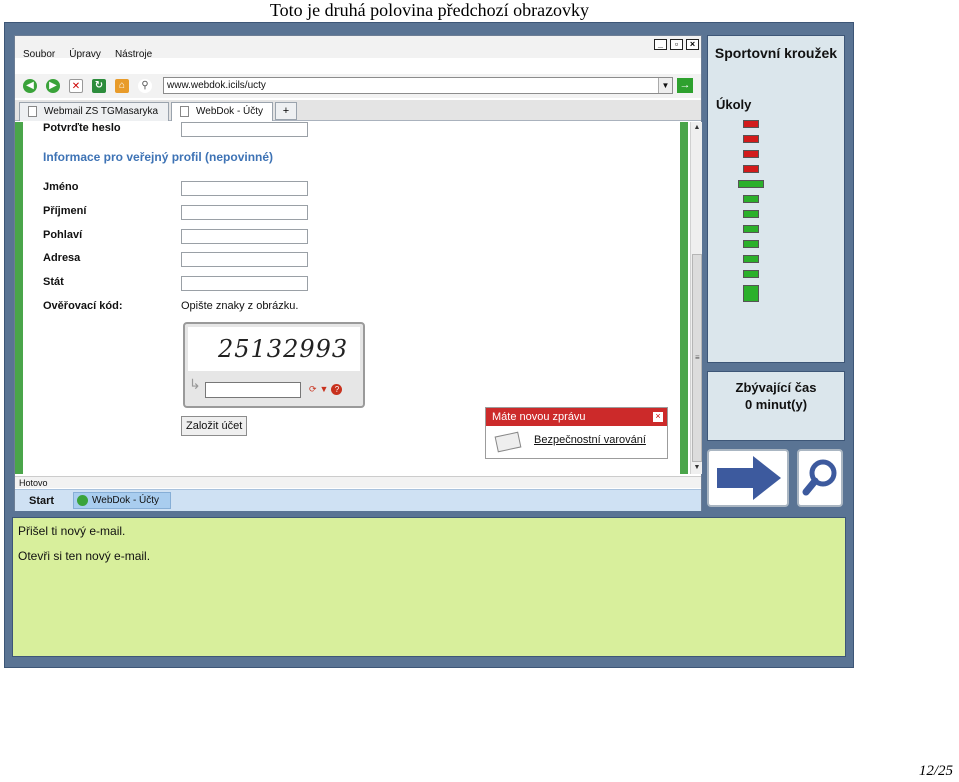 The width and height of the screenshot is (959, 782). What do you see at coordinates (358, 500) in the screenshot?
I see `taskbar: Start WebDok - Účty` at bounding box center [358, 500].